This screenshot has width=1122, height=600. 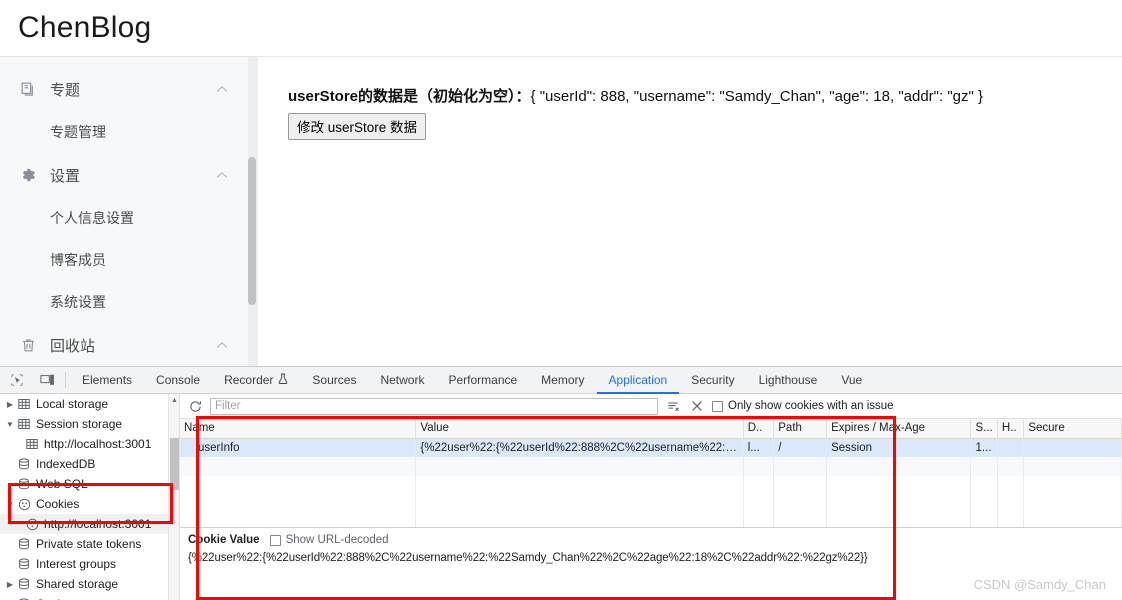 What do you see at coordinates (899, 429) in the screenshot?
I see `column-header-expires: Expires / Max-Age` at bounding box center [899, 429].